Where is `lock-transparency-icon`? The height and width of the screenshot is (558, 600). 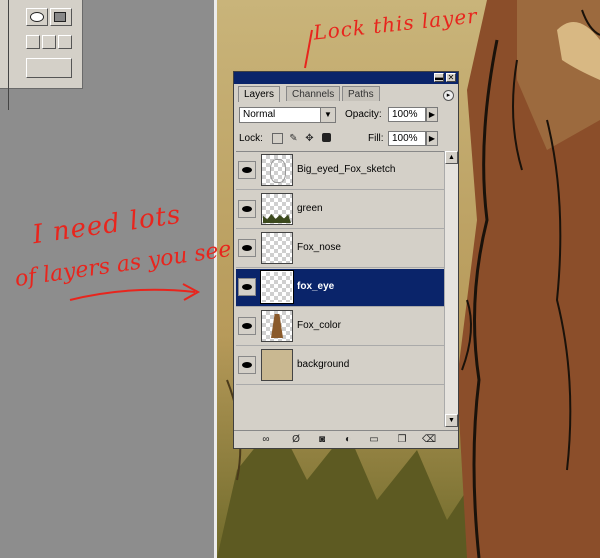
lock-transparency-icon is located at coordinates (277, 138).